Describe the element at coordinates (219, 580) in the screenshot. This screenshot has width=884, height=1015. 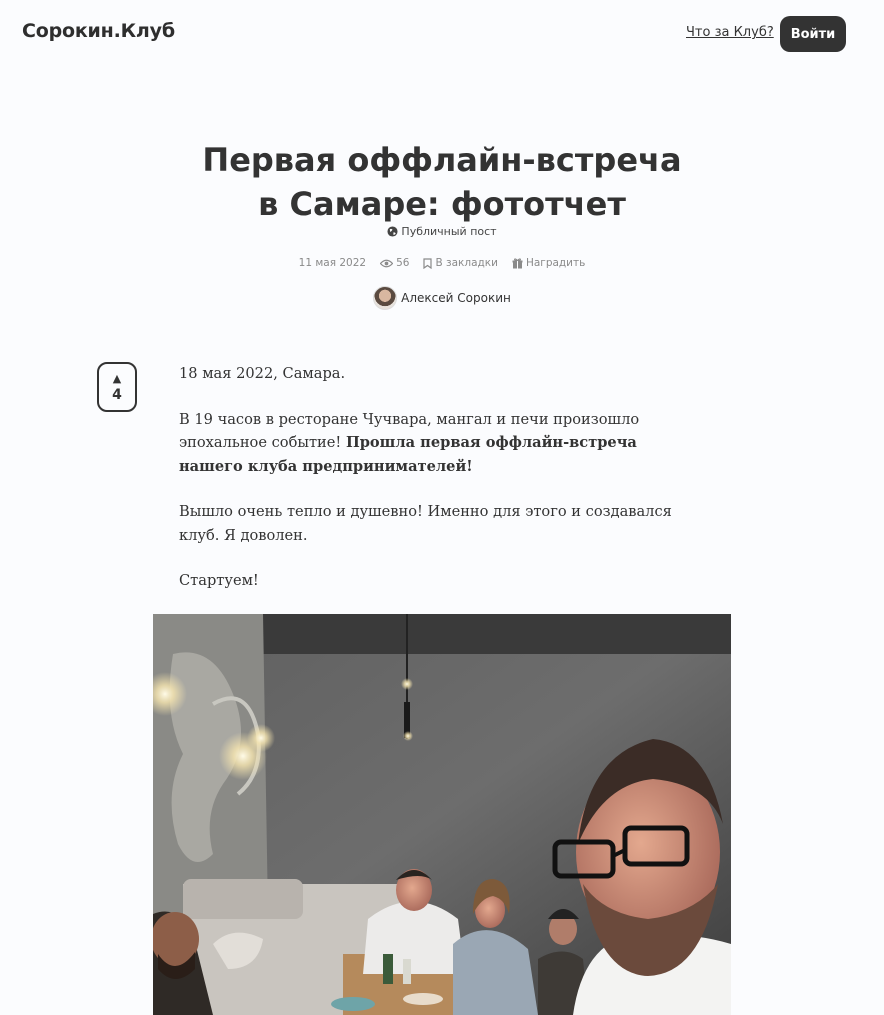
I see `paragraph-4: Стартуем!` at that location.